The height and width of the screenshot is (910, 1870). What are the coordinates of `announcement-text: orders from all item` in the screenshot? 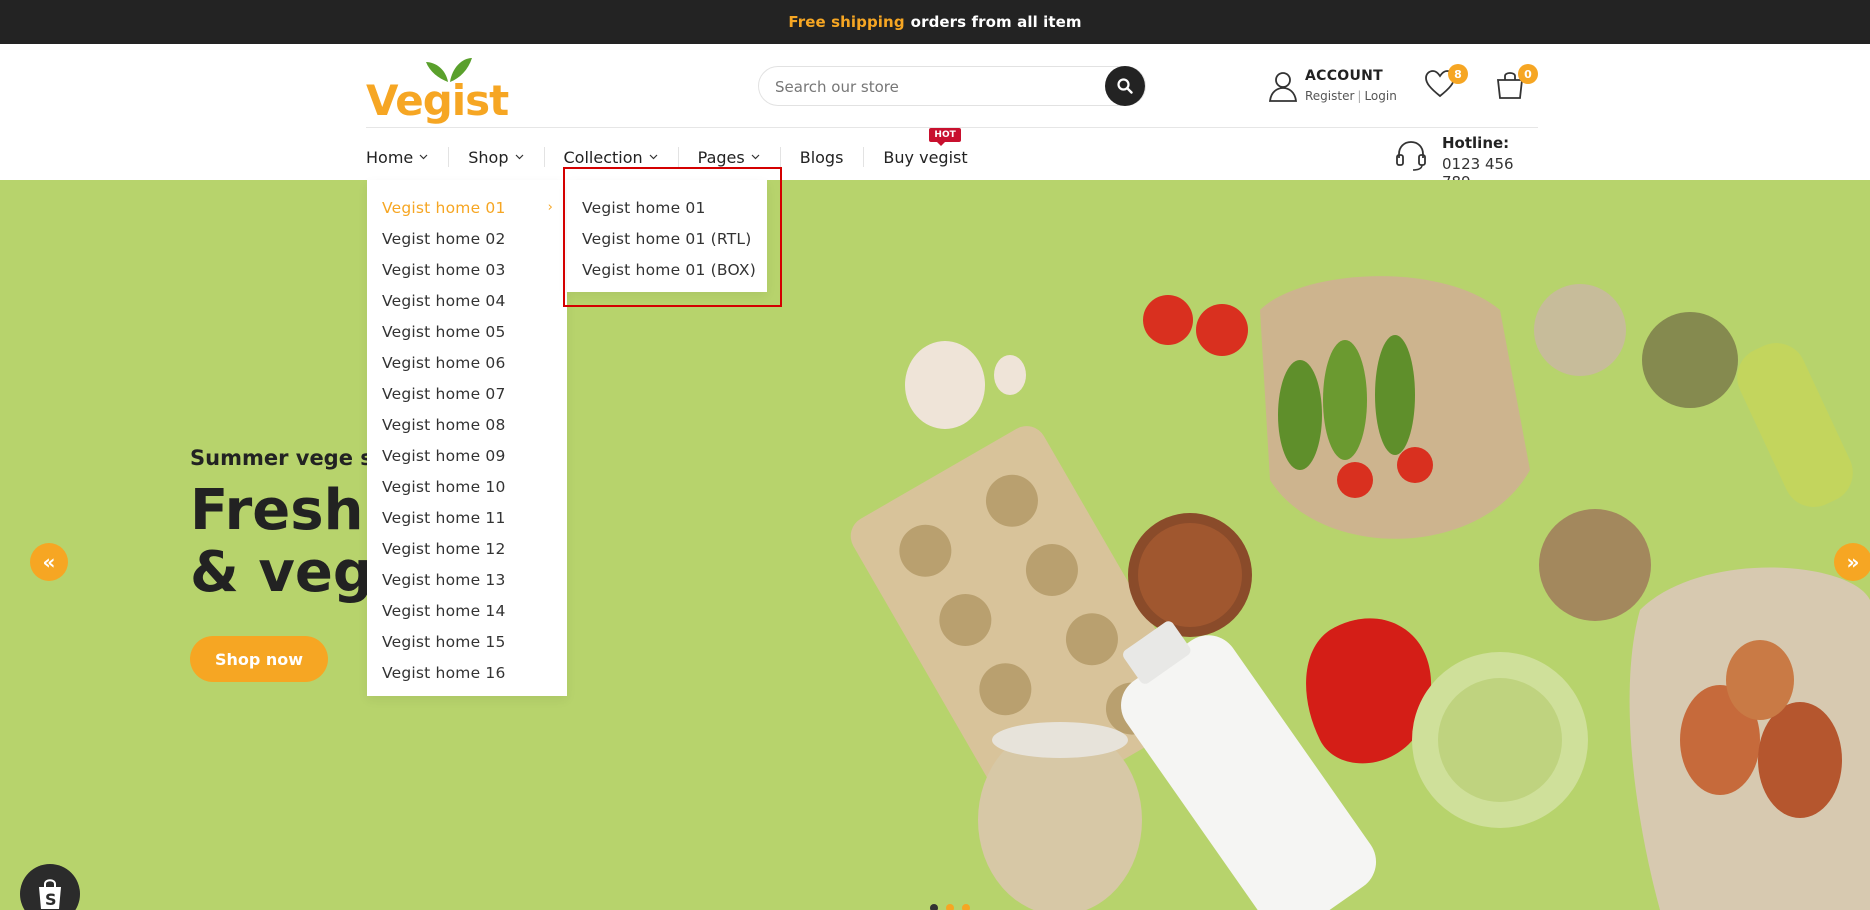 It's located at (996, 22).